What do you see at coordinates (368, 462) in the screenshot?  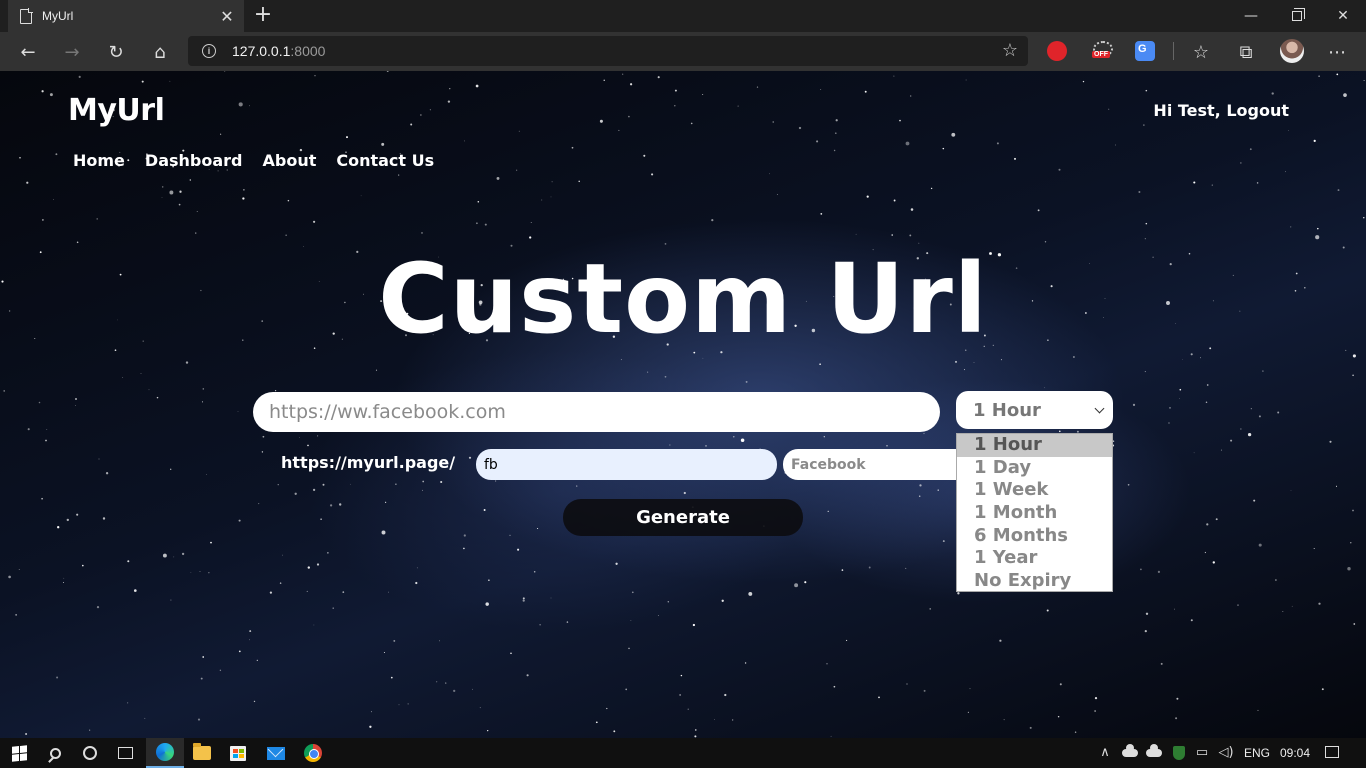 I see `short-url-prefix: https://myurl.page/` at bounding box center [368, 462].